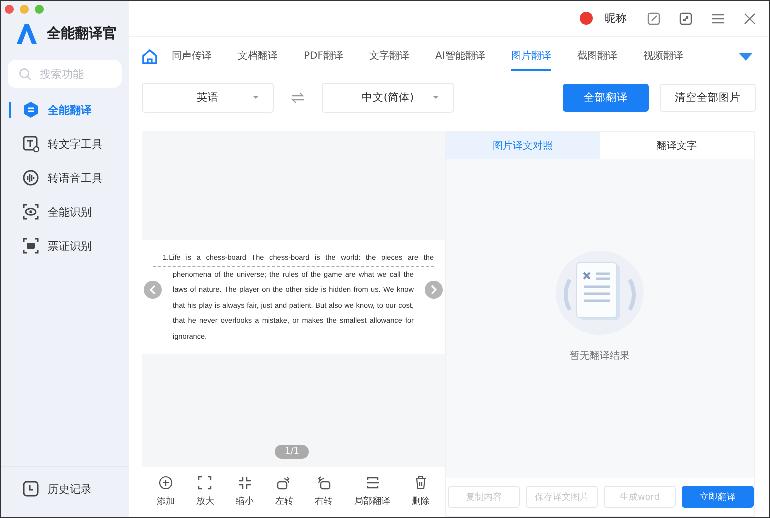 The width and height of the screenshot is (770, 518). What do you see at coordinates (531, 57) in the screenshot?
I see `tab: 图片翻译` at bounding box center [531, 57].